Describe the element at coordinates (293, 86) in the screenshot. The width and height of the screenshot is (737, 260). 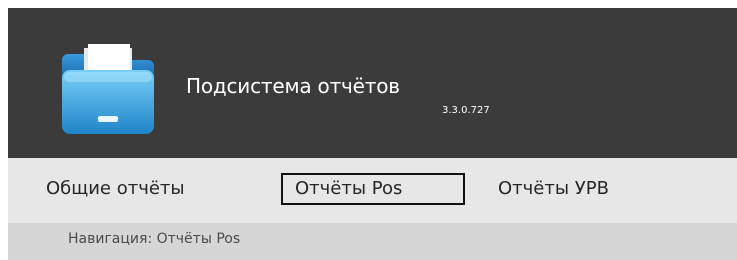
I see `app-title: Подсистема отчётов` at that location.